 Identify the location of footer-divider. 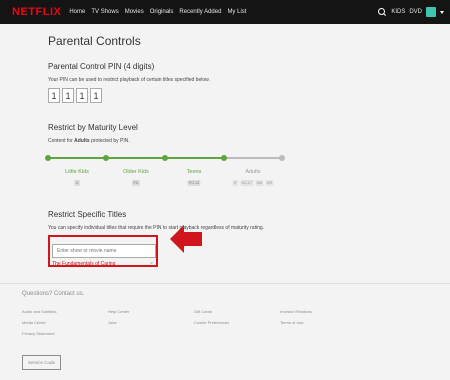
(225, 283).